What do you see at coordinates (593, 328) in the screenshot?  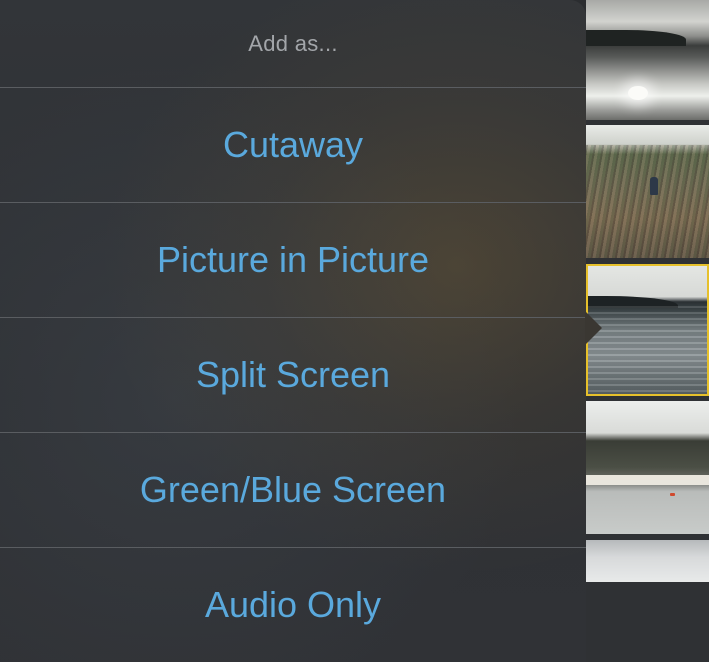 I see `popover-arrow` at bounding box center [593, 328].